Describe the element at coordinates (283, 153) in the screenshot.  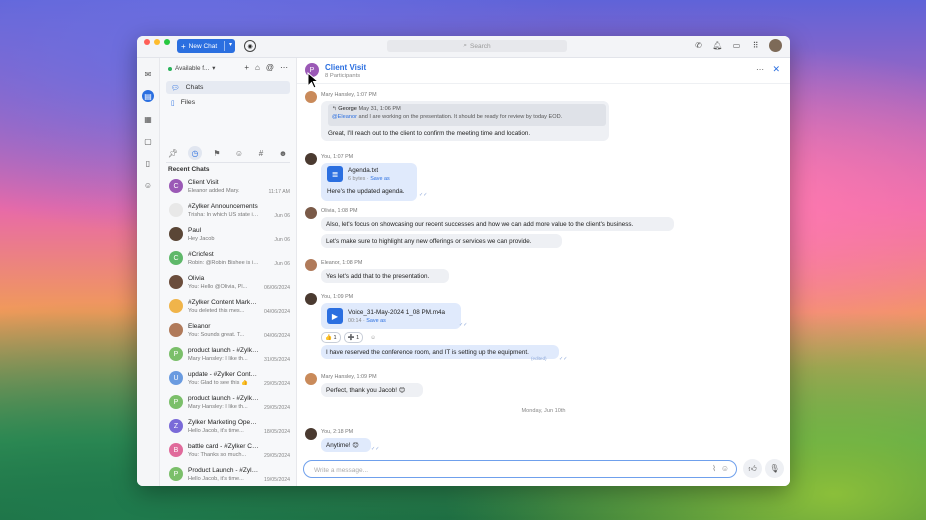
I see `bot-icon: ☻` at that location.